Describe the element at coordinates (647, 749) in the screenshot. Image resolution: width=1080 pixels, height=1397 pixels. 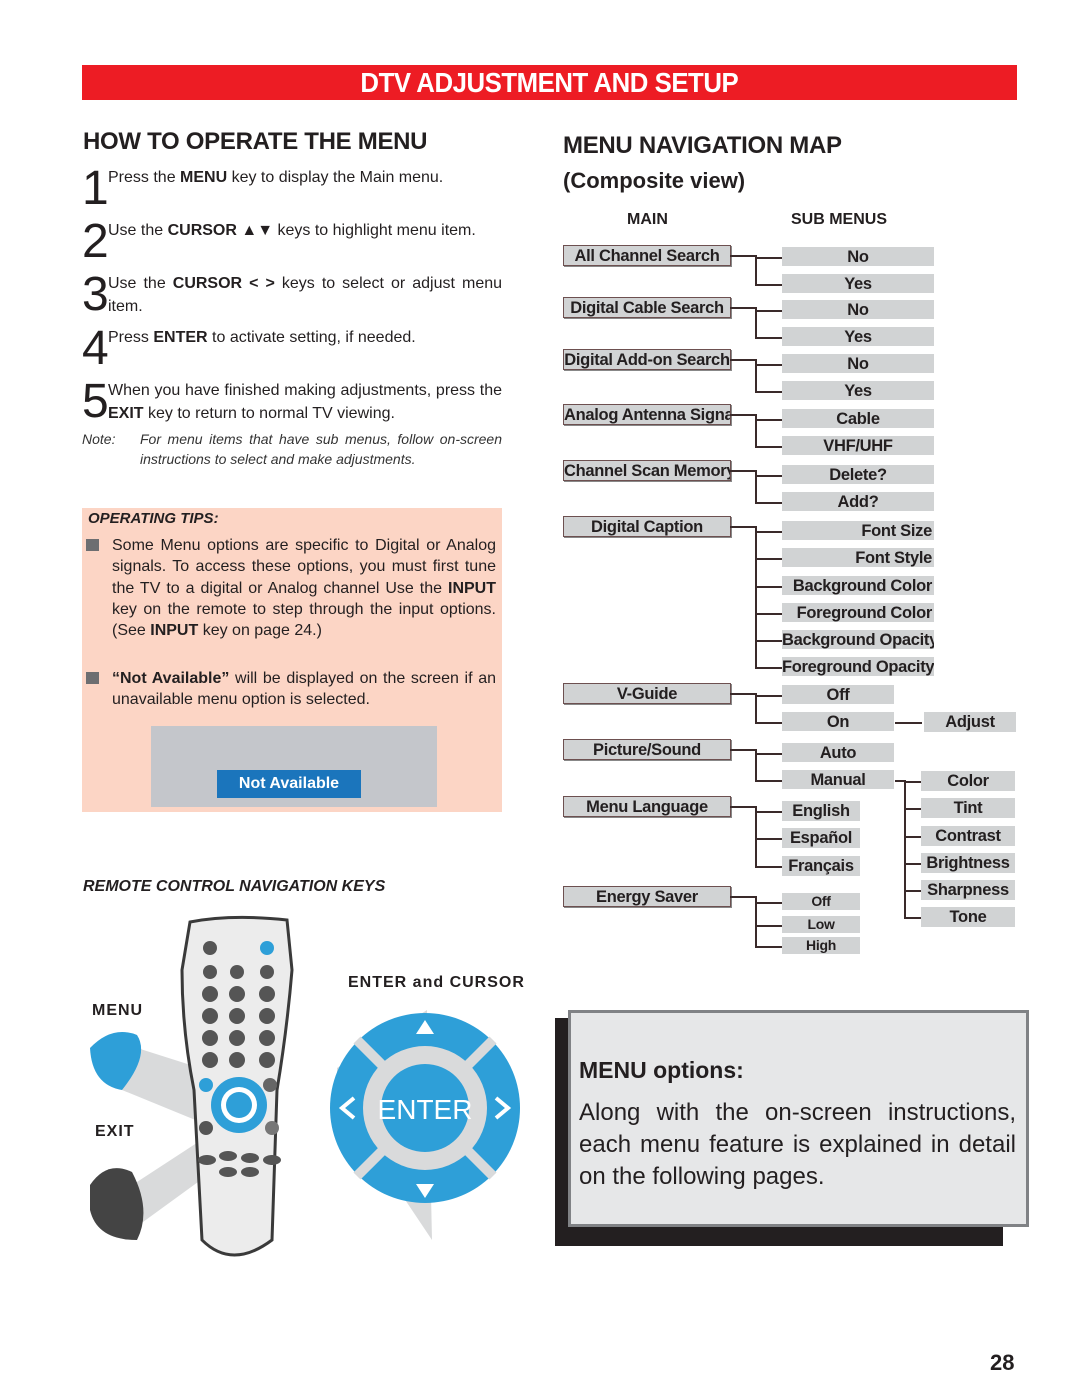
I see `main-menu-item: Picture/Sound` at that location.